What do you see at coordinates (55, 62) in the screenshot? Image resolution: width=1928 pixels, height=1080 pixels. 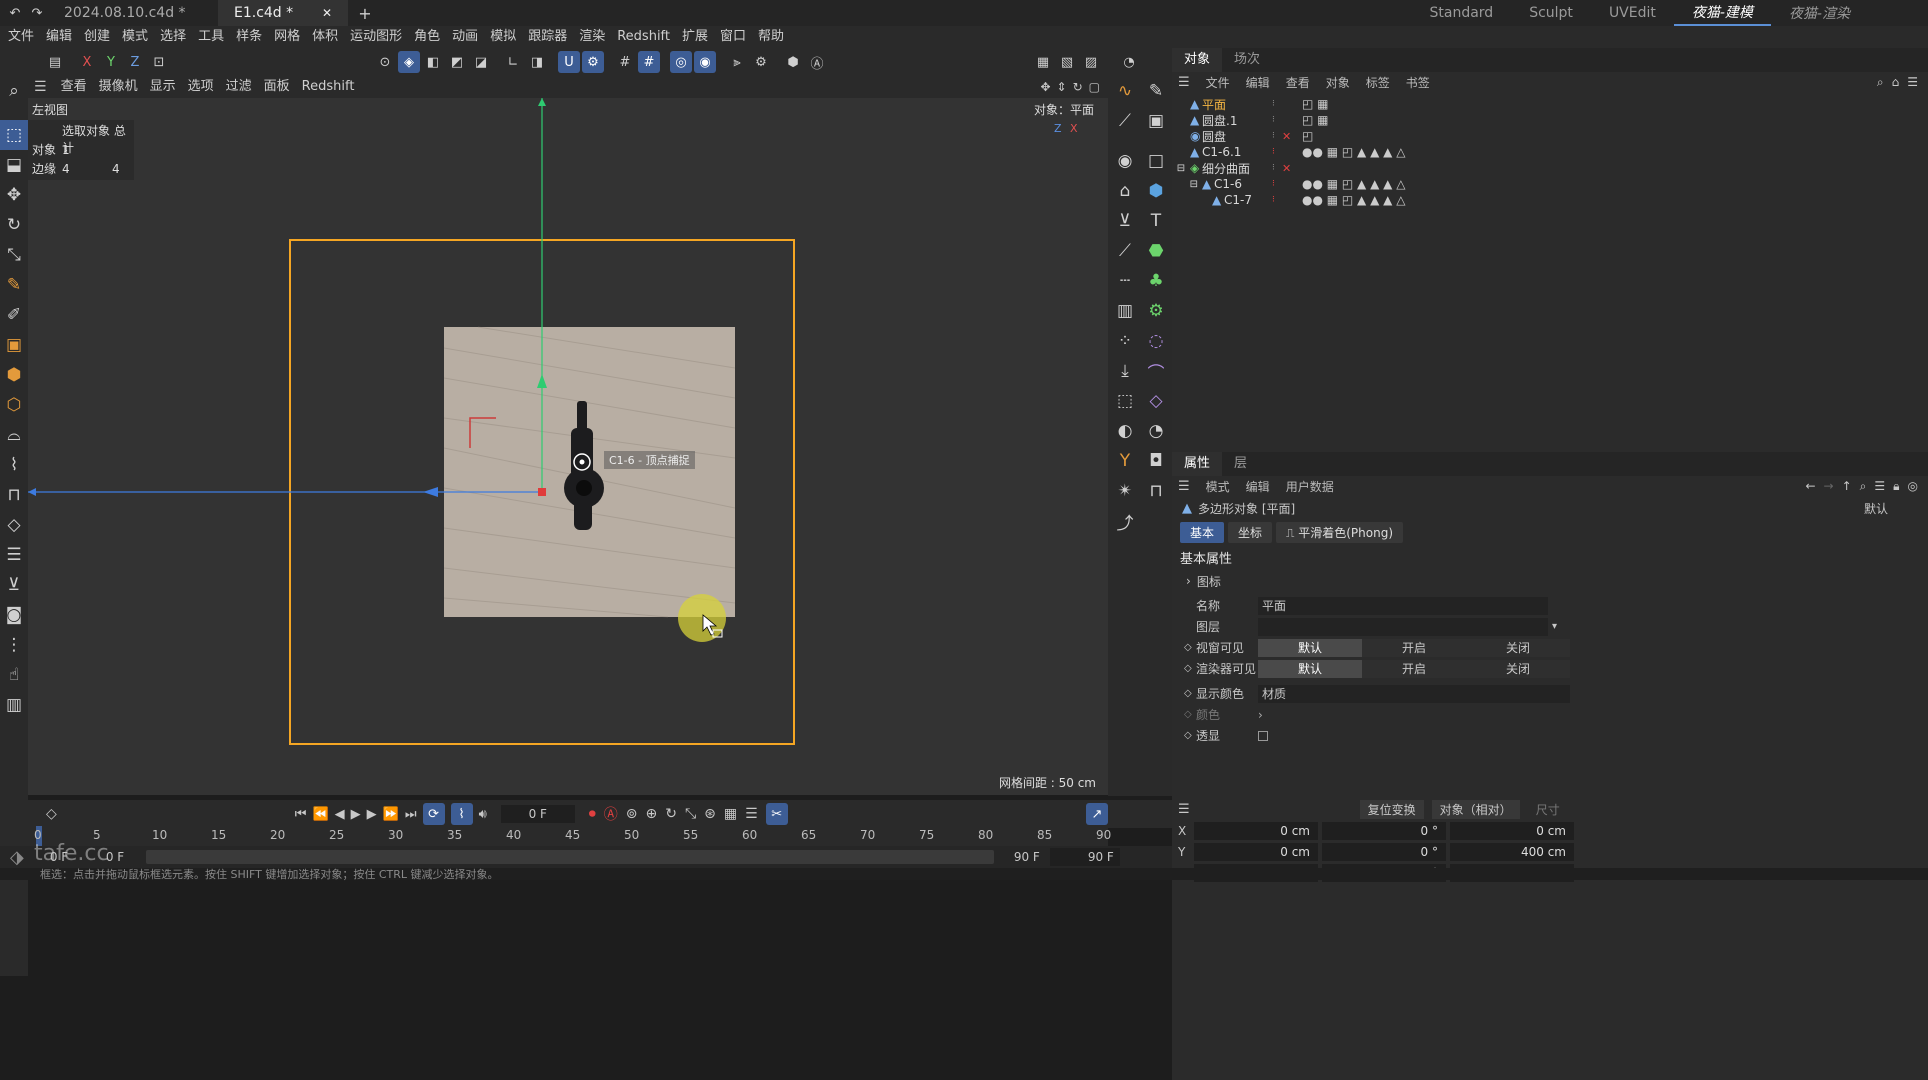 I see `model-mode-icon: ▤` at bounding box center [55, 62].